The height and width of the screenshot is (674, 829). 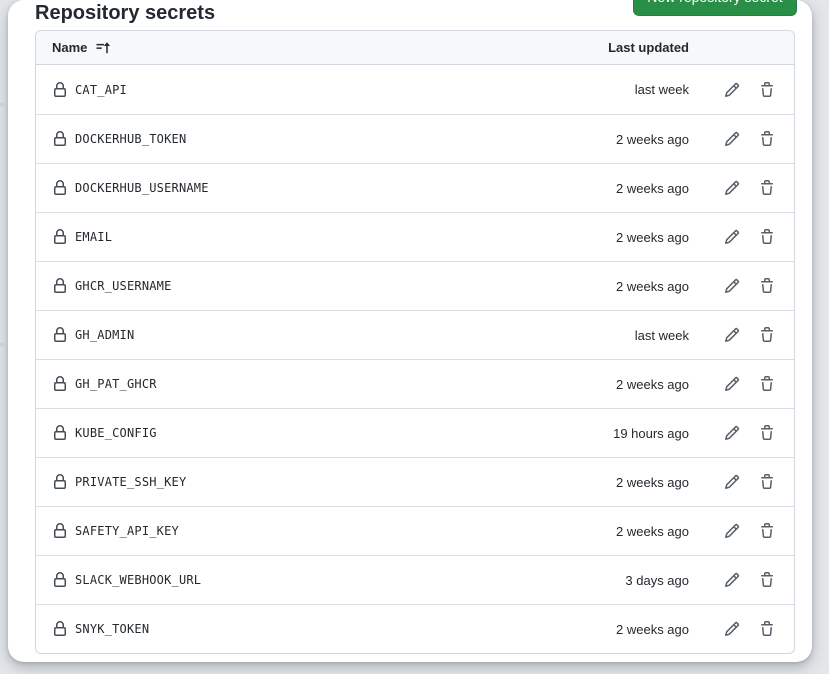 I want to click on secret-name-cell: EMAIL, so click(x=326, y=237).